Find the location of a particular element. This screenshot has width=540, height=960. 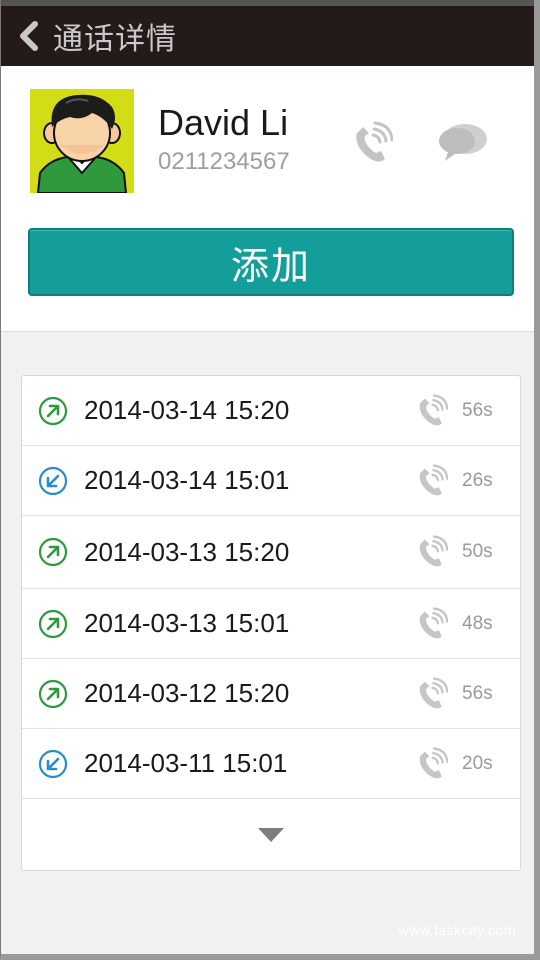

contact-phone: 0211234567 is located at coordinates (224, 161).